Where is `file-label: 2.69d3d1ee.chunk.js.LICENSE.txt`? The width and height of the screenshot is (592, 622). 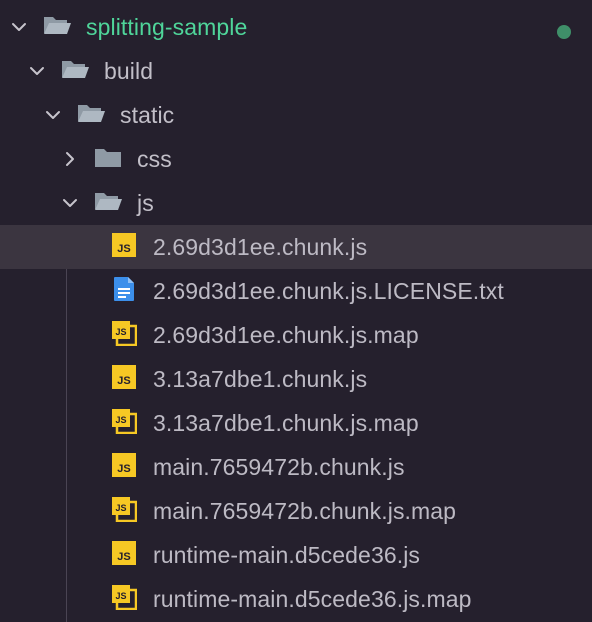
file-label: 2.69d3d1ee.chunk.js.LICENSE.txt is located at coordinates (328, 290).